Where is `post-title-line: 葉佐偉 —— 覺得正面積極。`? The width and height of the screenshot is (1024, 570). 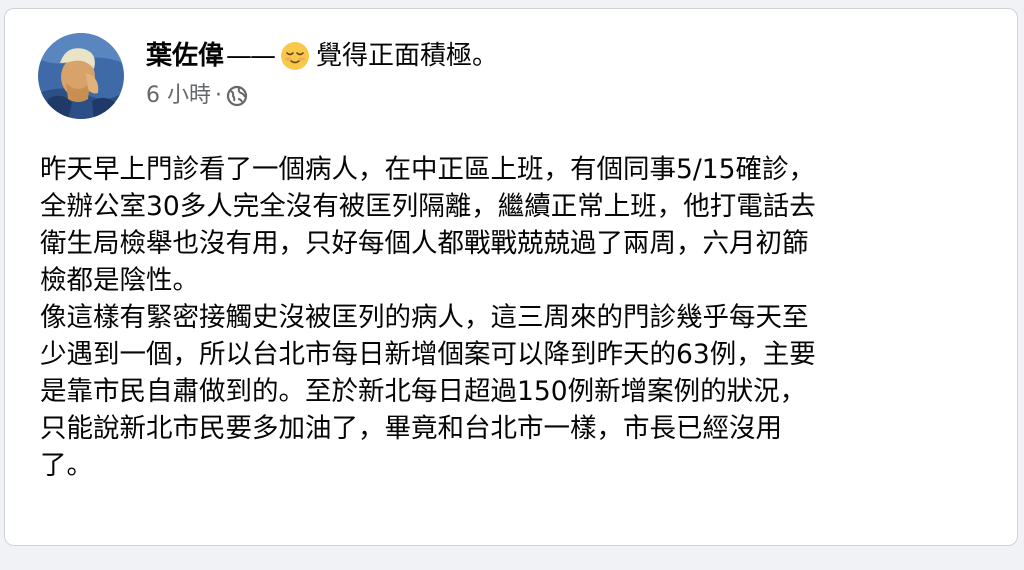 post-title-line: 葉佐偉 —— 覺得正面積極。 is located at coordinates (322, 56).